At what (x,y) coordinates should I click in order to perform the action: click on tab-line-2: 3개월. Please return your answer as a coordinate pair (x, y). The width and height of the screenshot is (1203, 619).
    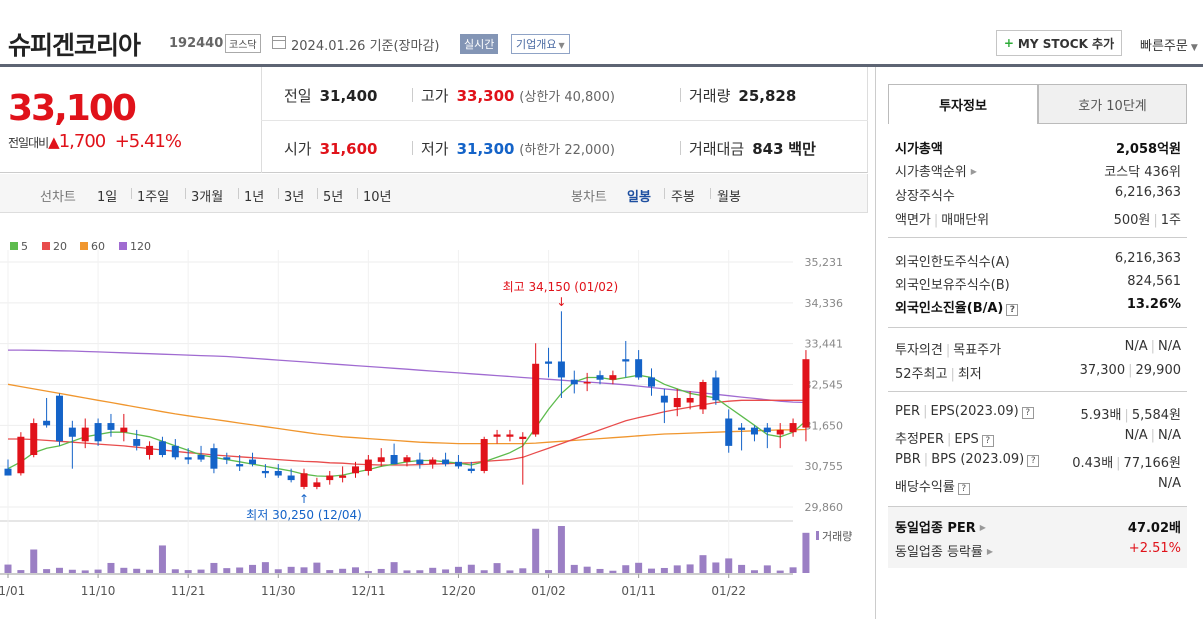
    Looking at the image, I should click on (207, 195).